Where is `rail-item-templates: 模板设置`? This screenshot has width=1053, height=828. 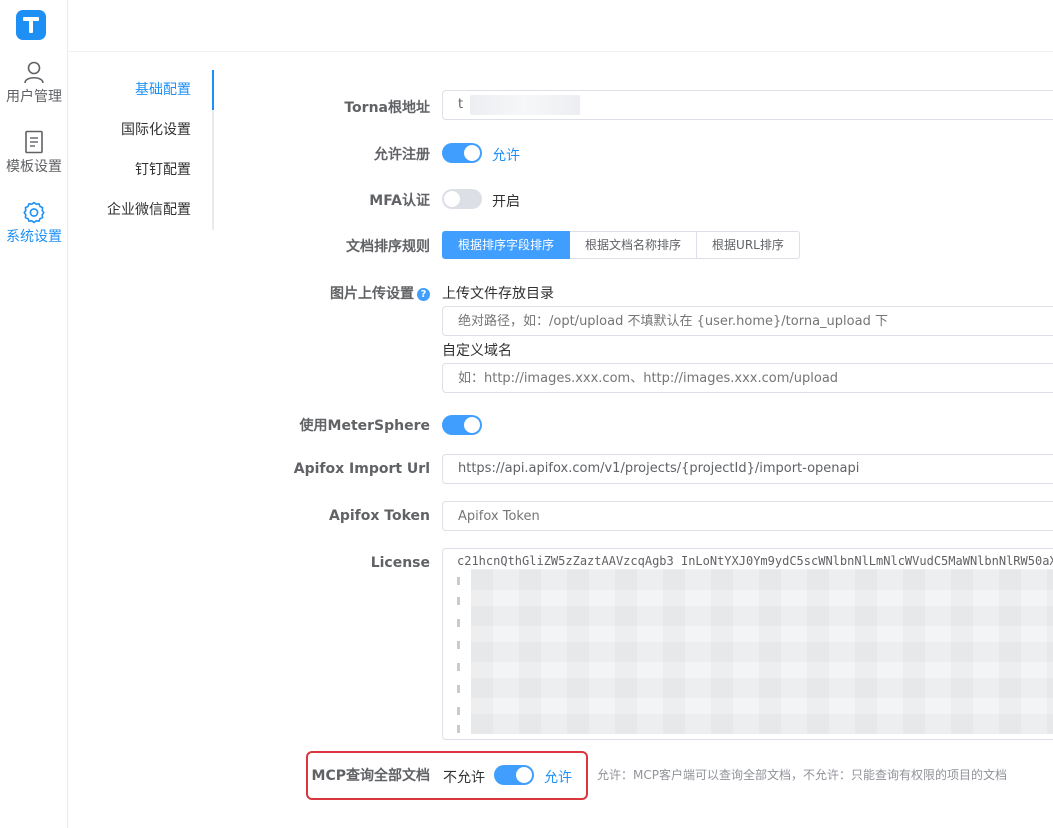 rail-item-templates: 模板设置 is located at coordinates (34, 153).